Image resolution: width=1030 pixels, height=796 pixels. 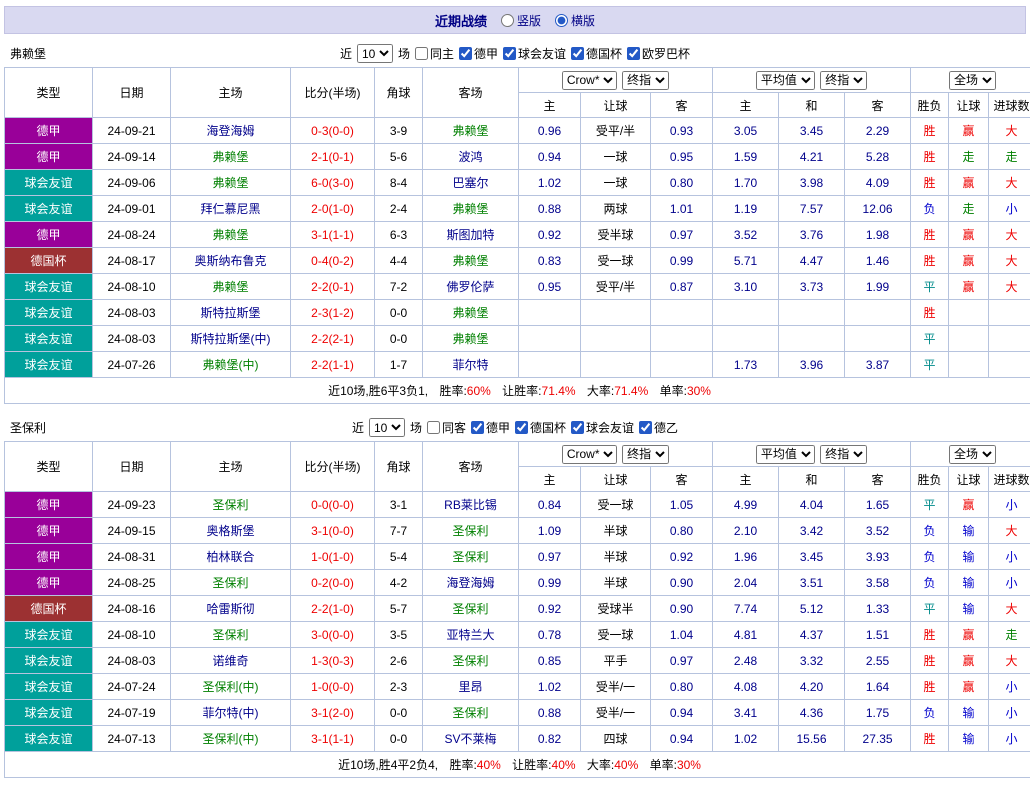 What do you see at coordinates (561, 20) in the screenshot?
I see `view-horizontal-radio` at bounding box center [561, 20].